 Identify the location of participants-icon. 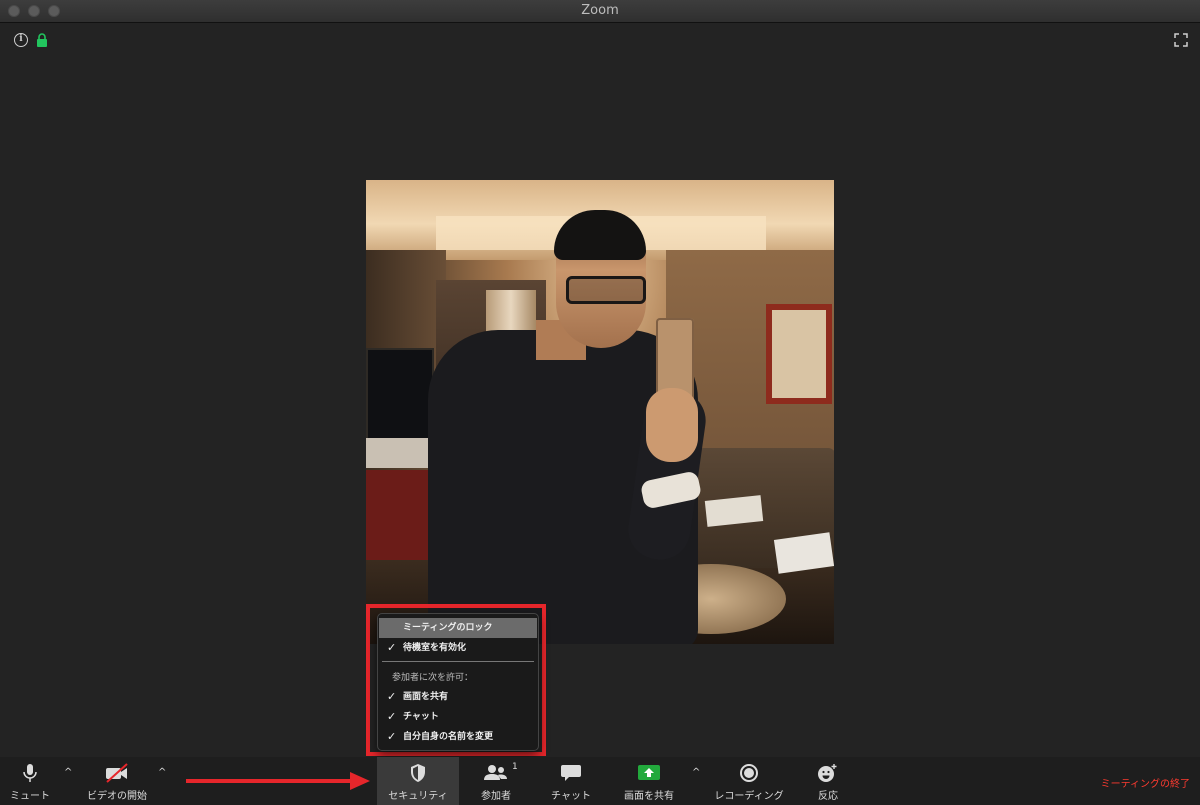
(495, 772).